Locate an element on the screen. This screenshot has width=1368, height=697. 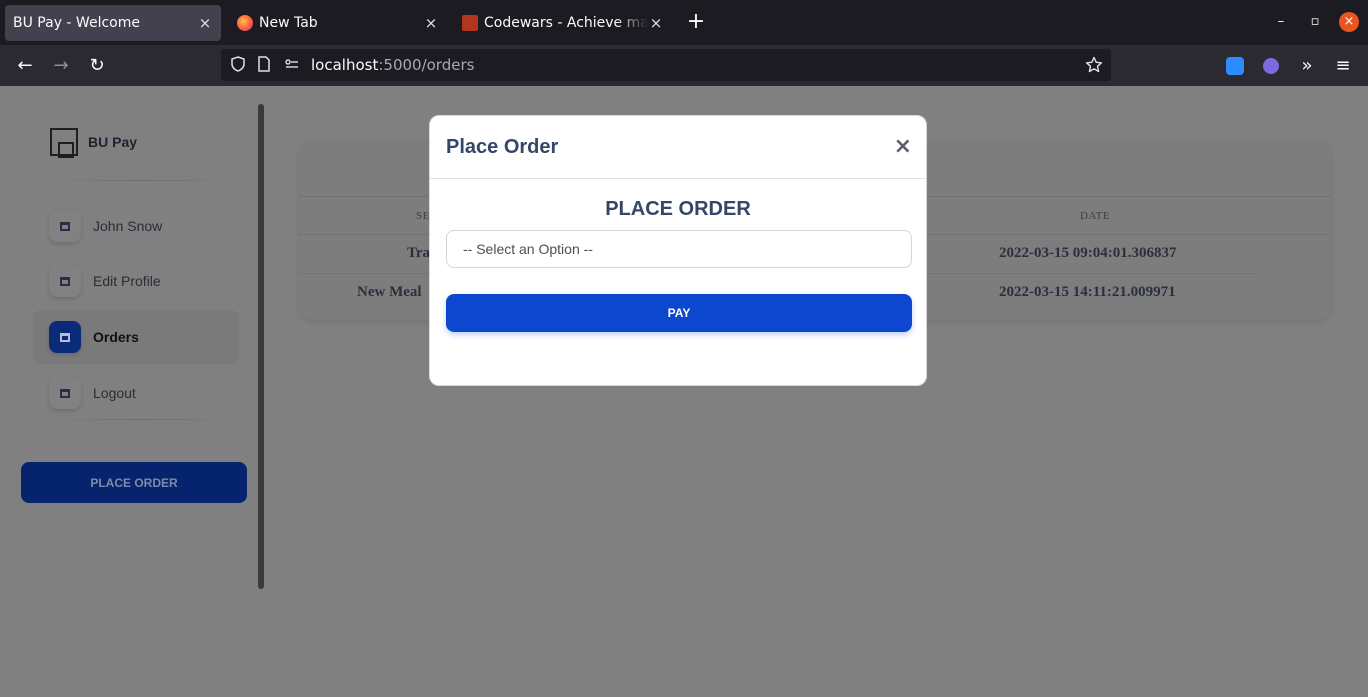
url-bar: localhost:5000/orders is located at coordinates (666, 65).